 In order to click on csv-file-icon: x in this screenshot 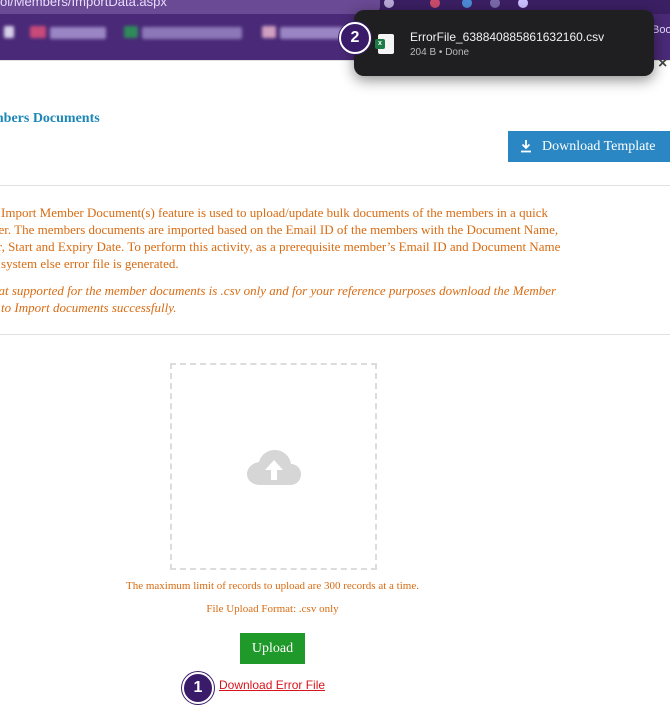, I will do `click(384, 44)`.